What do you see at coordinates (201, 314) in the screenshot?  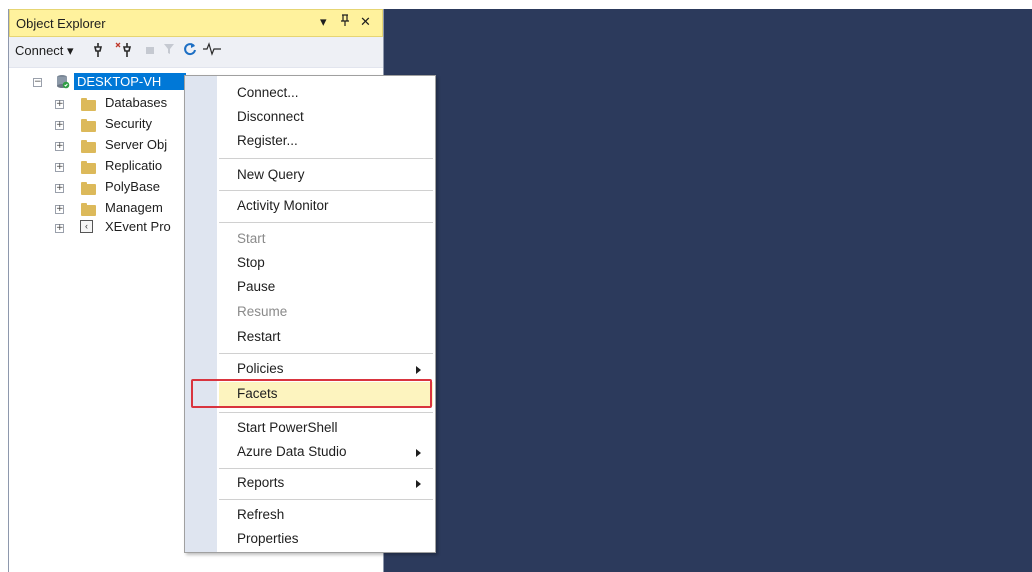 I see `menu-icon-gutter` at bounding box center [201, 314].